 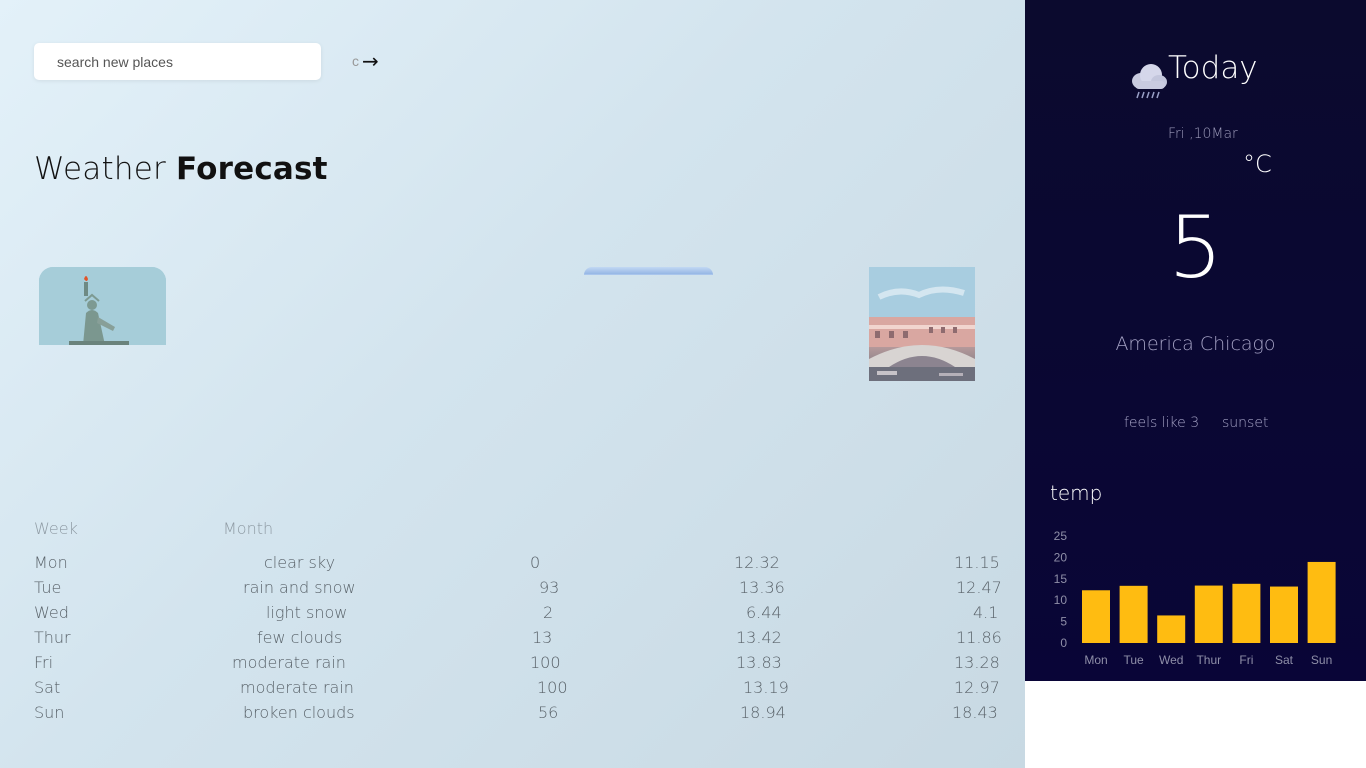 What do you see at coordinates (524, 612) in the screenshot?
I see `forecast-row: Wed light snow 2 6.44 4.1` at bounding box center [524, 612].